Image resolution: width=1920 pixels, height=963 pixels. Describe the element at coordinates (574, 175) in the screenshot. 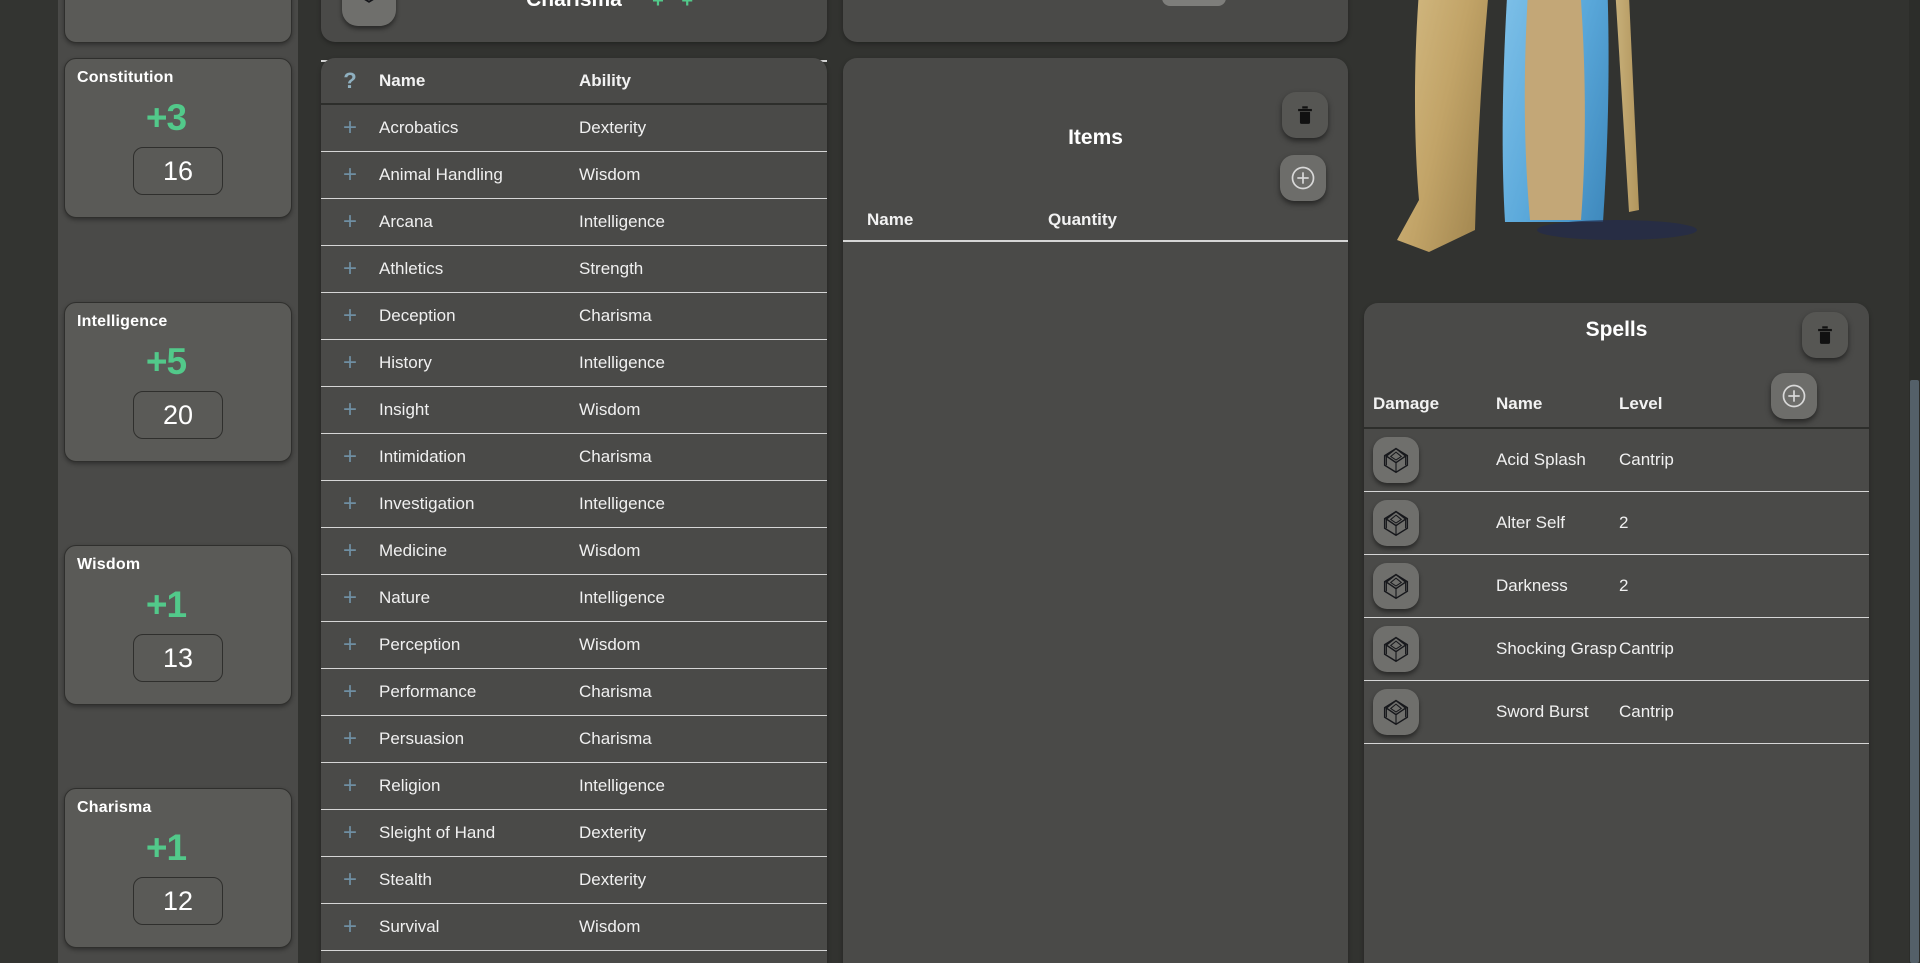

I see `skill-row: + Animal Handling Wisdom` at that location.